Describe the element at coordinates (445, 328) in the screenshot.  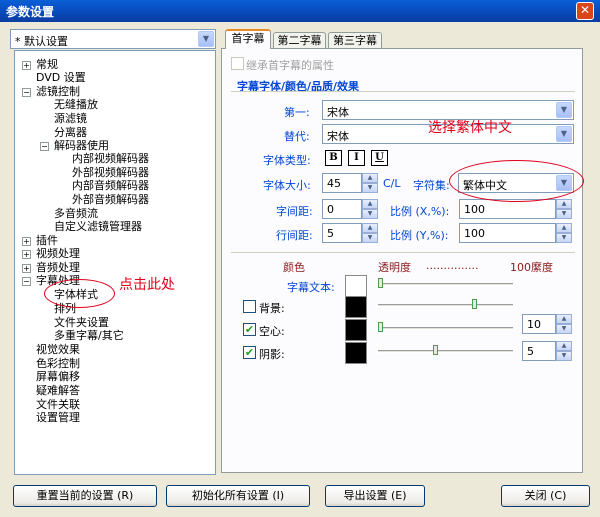
I see `outline-opacity-slider` at that location.